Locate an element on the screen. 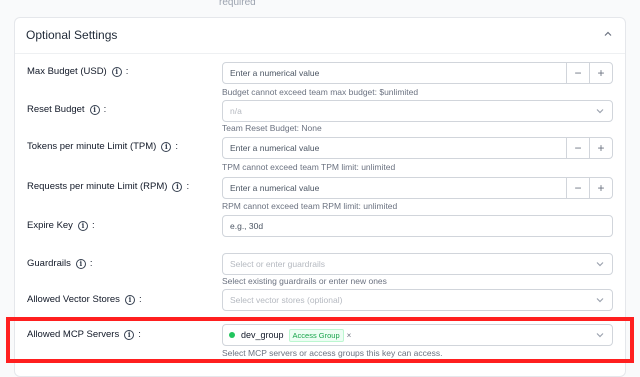 The height and width of the screenshot is (377, 640). optional-settings-header: Optional Settings is located at coordinates (320, 36).